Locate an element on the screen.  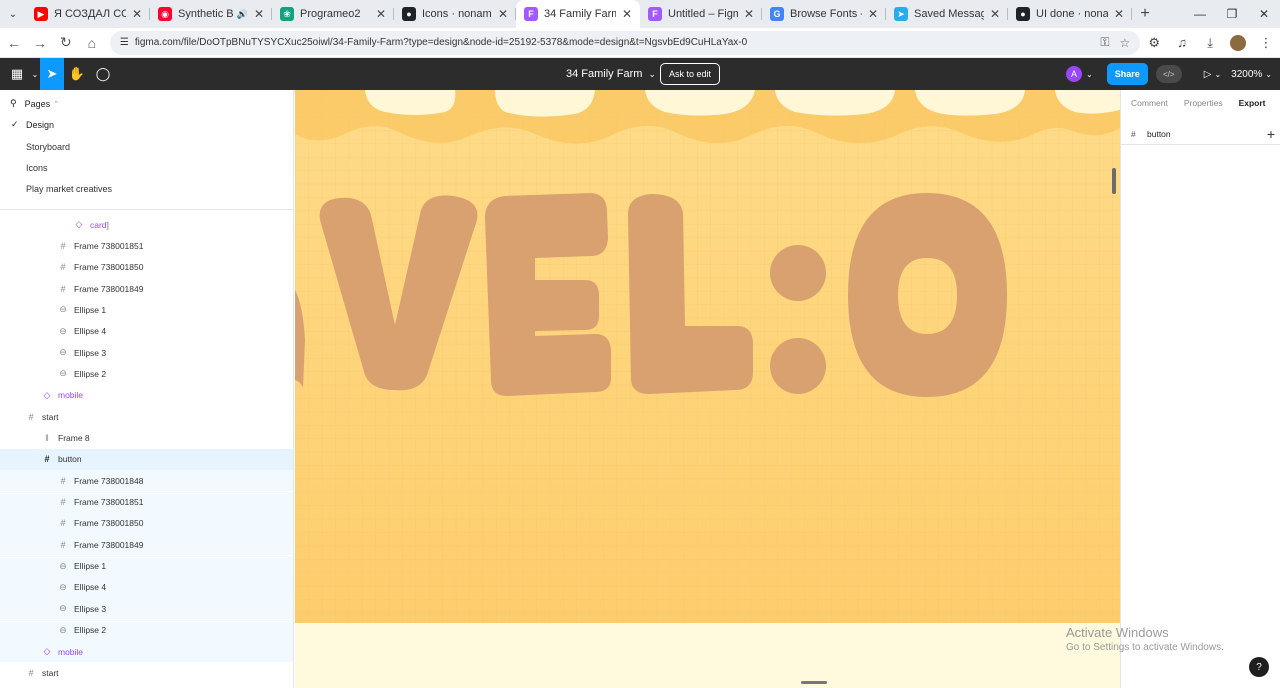
browser-tab: F Untitled – Figma ✕ is located at coordinates (701, 14).